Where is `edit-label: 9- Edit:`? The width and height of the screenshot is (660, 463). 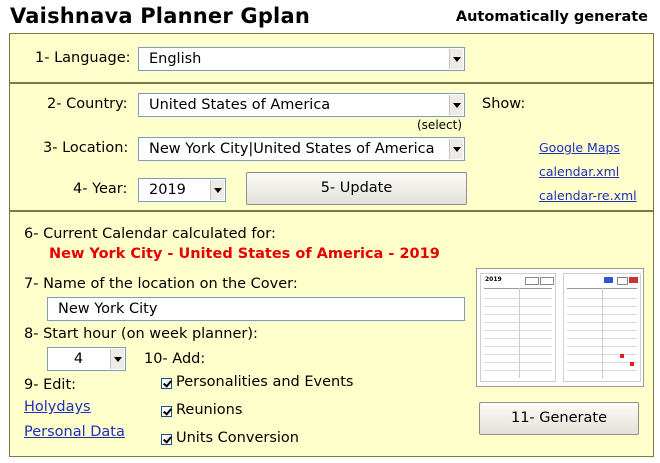 edit-label: 9- Edit: is located at coordinates (50, 385).